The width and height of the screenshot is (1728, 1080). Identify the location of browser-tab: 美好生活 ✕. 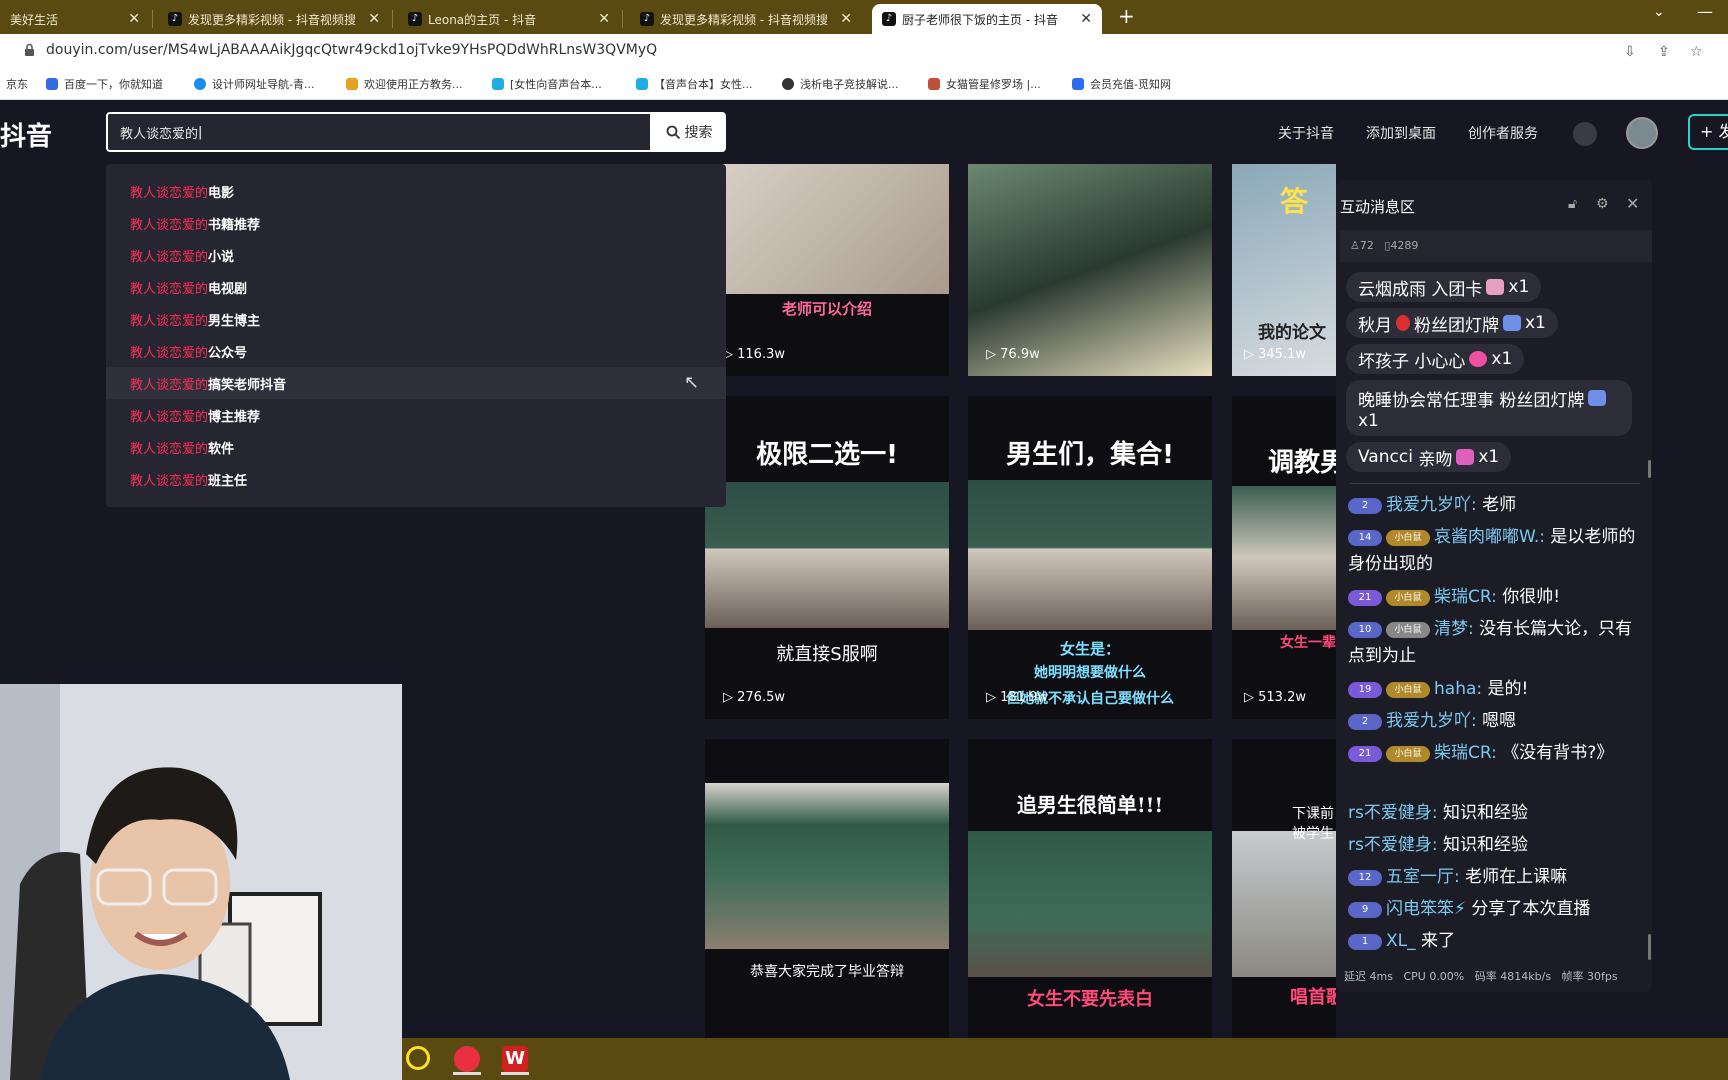
(75, 19).